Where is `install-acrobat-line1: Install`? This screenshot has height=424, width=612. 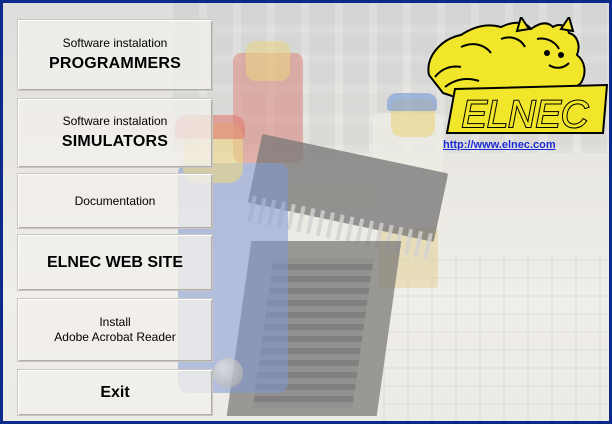 install-acrobat-line1: Install is located at coordinates (115, 322).